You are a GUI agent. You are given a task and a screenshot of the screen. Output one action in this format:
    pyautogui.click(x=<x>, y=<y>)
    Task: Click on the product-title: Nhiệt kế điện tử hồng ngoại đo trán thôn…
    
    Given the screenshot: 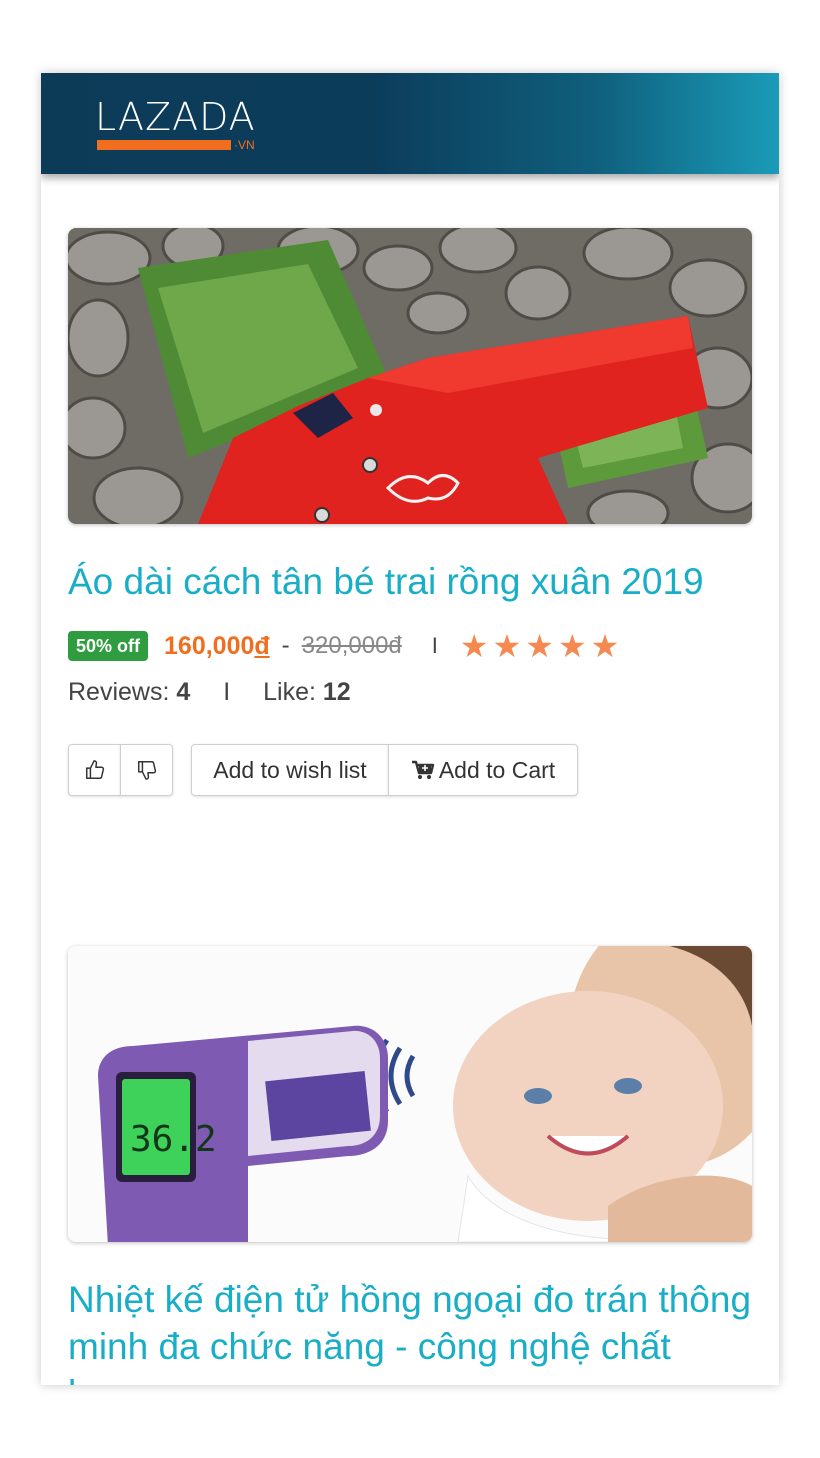 What is the action you would take?
    pyautogui.click(x=410, y=1330)
    